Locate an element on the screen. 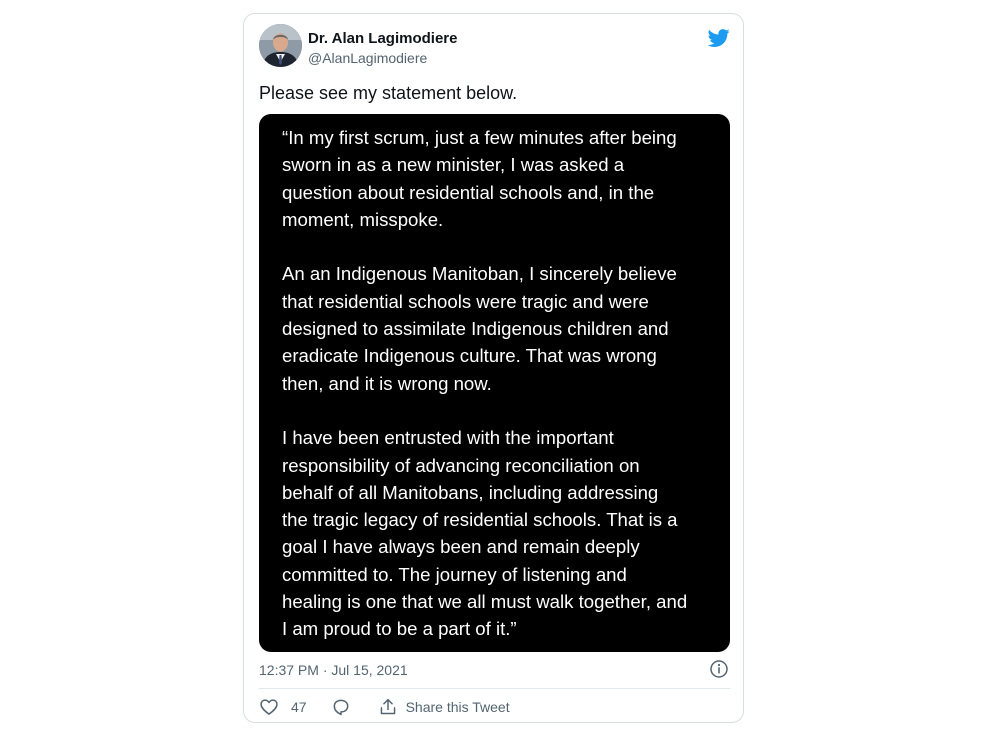 The width and height of the screenshot is (1000, 745). divider is located at coordinates (494, 688).